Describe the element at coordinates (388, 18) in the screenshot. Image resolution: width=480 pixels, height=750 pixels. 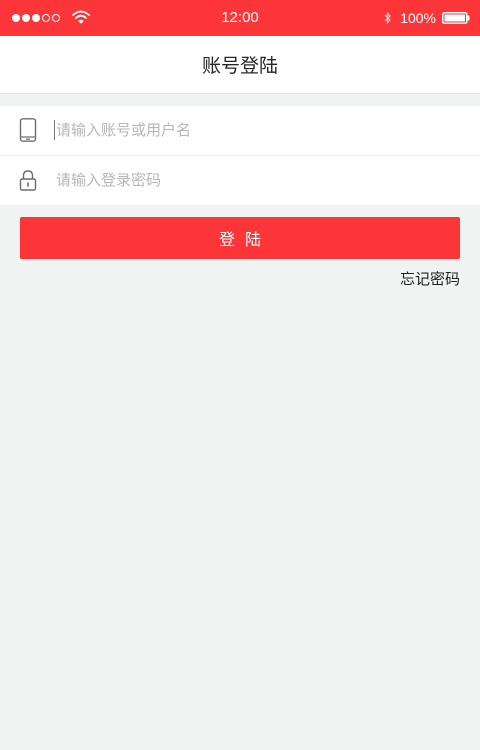
I see `bluetooth-icon` at that location.